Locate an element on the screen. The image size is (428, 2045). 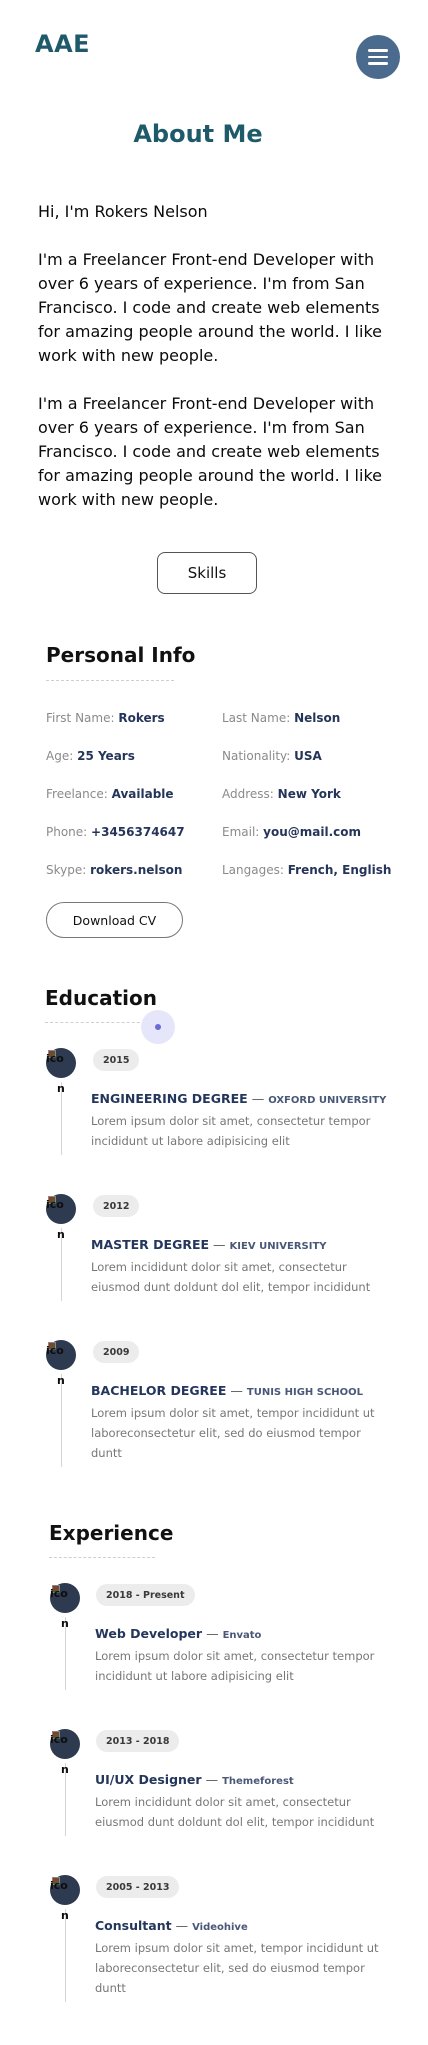
info-value: Available is located at coordinates (142, 794).